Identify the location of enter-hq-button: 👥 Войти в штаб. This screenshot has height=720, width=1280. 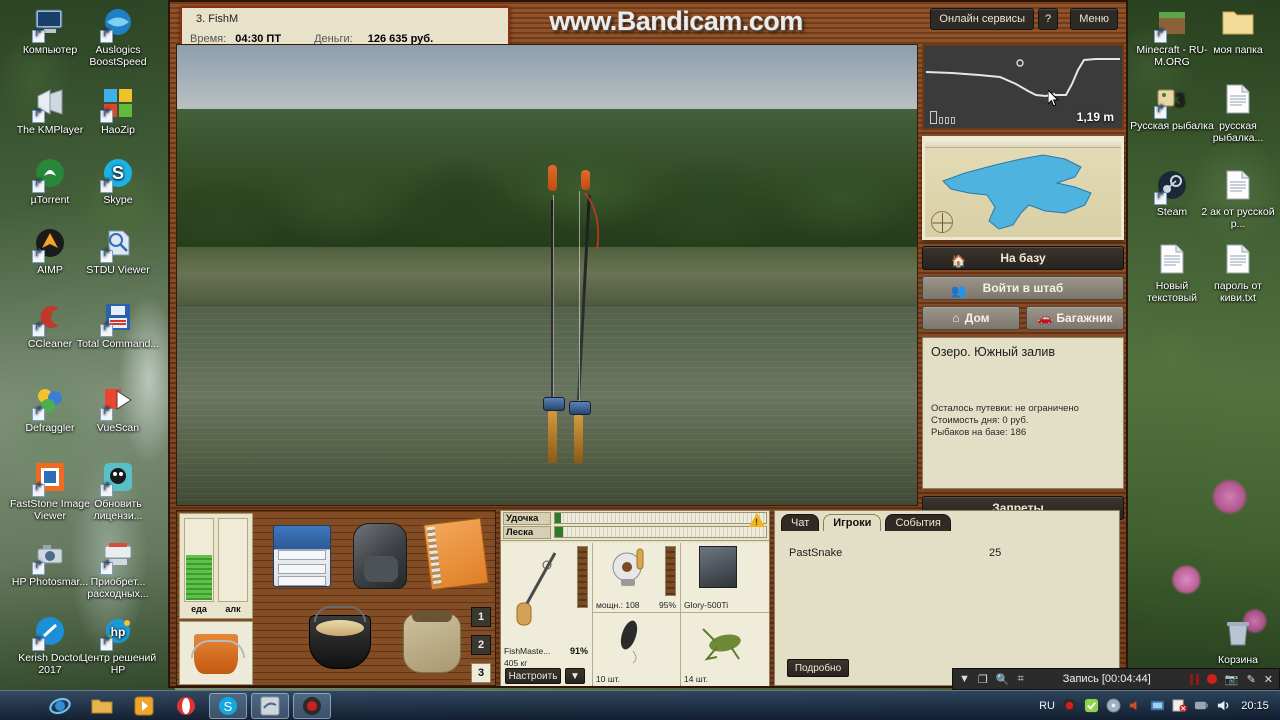
(1023, 288).